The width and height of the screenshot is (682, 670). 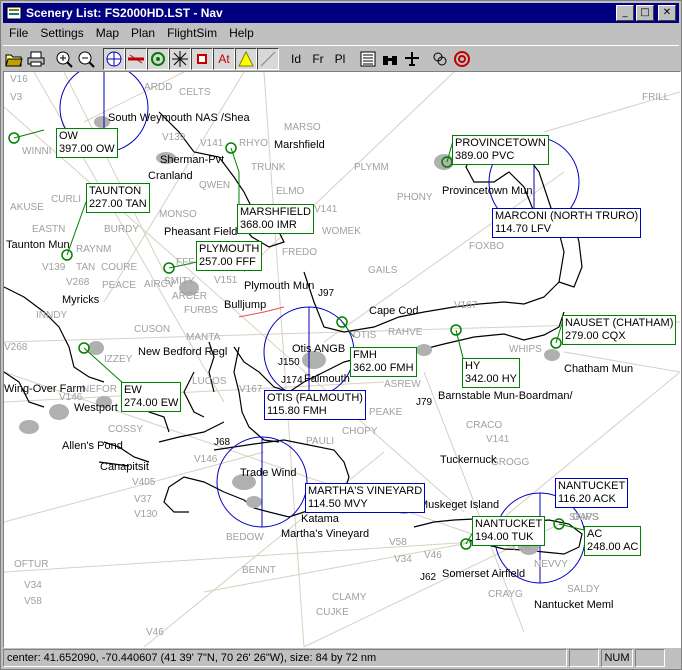 I want to click on window-title: Scenery List: FS2000HD.LST - Nav, so click(x=124, y=13).